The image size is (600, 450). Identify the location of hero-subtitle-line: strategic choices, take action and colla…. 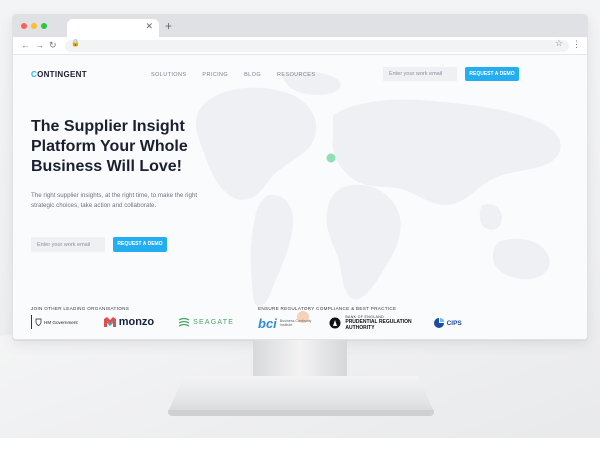
(94, 205).